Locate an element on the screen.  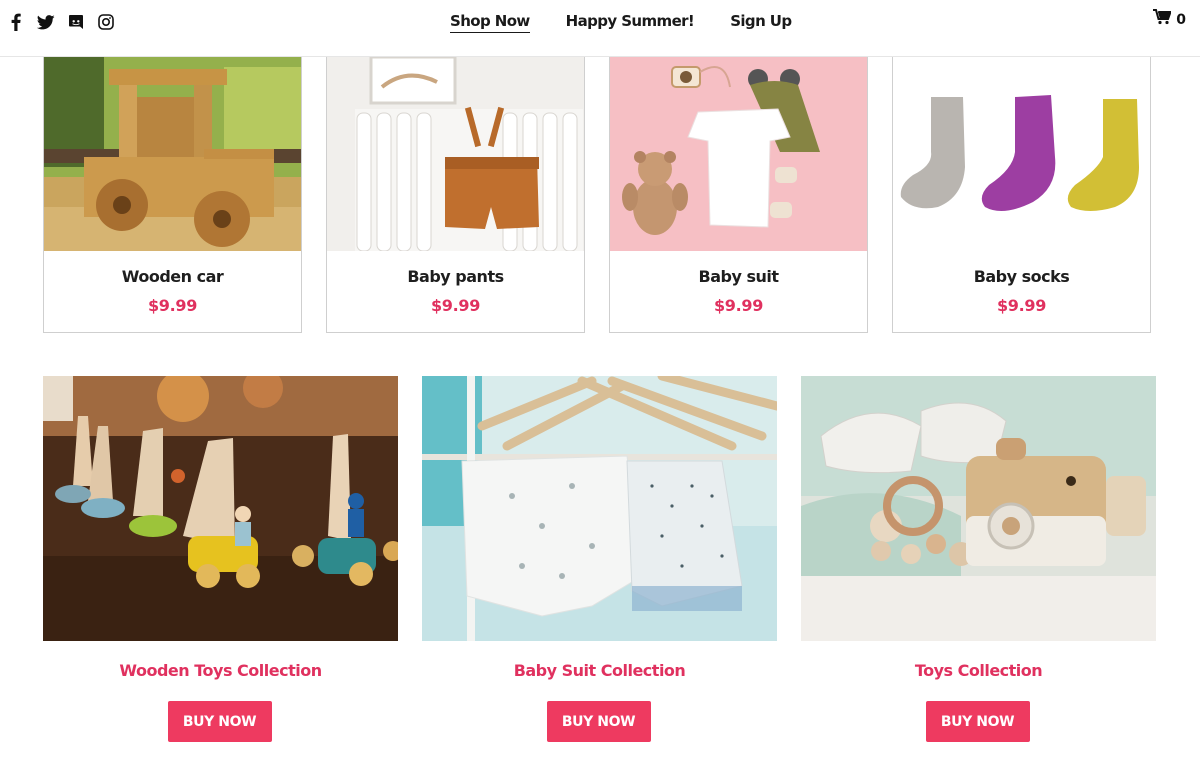
cart-count: 0 is located at coordinates (1181, 19).